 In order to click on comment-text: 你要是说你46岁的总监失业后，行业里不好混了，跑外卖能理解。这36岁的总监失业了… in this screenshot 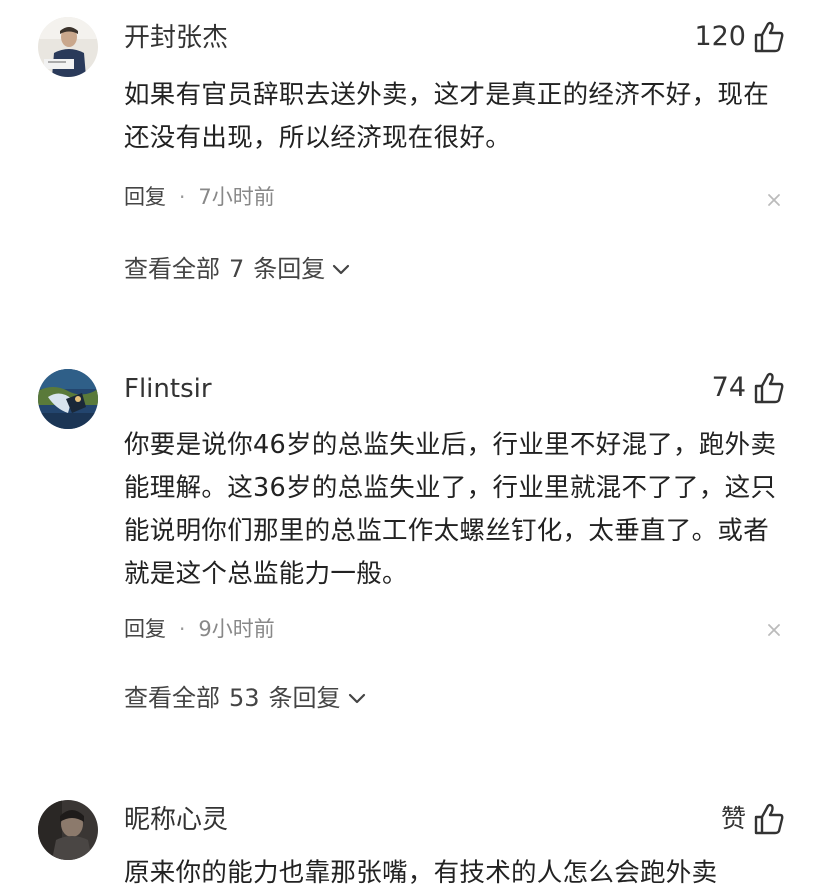, I will do `click(450, 509)`.